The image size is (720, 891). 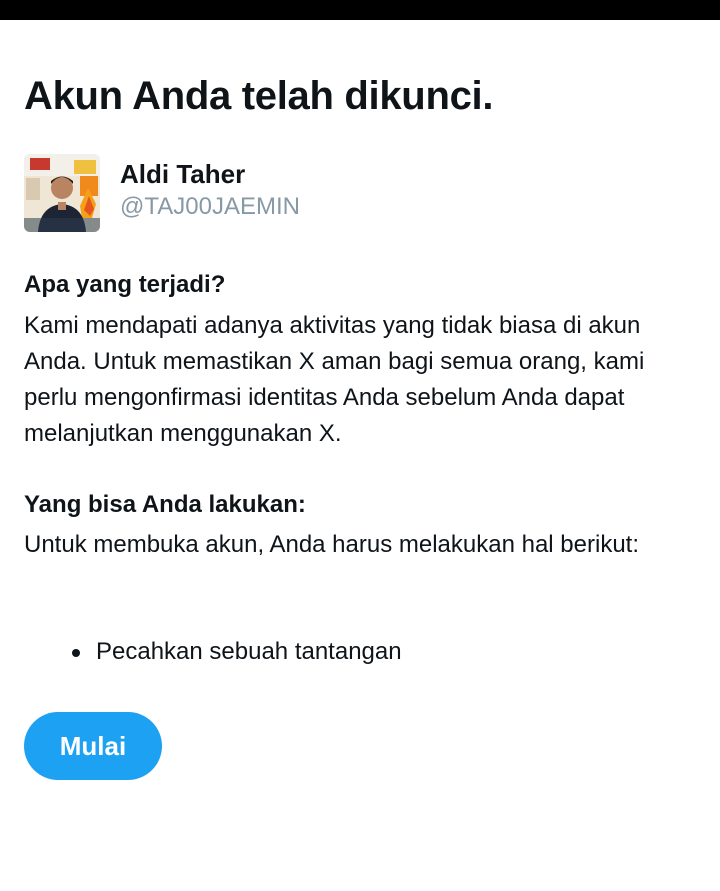 I want to click on what-happened-heading: Apa yang terjadi?, so click(x=125, y=284).